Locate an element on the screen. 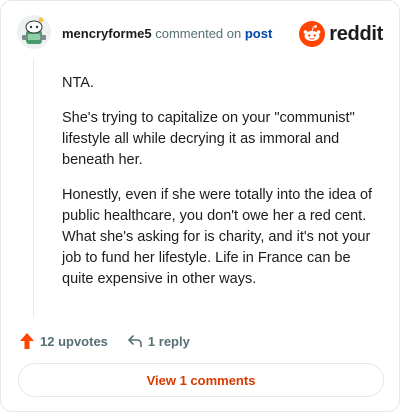 The height and width of the screenshot is (412, 400). comment-paragraph: NTA. is located at coordinates (78, 83).